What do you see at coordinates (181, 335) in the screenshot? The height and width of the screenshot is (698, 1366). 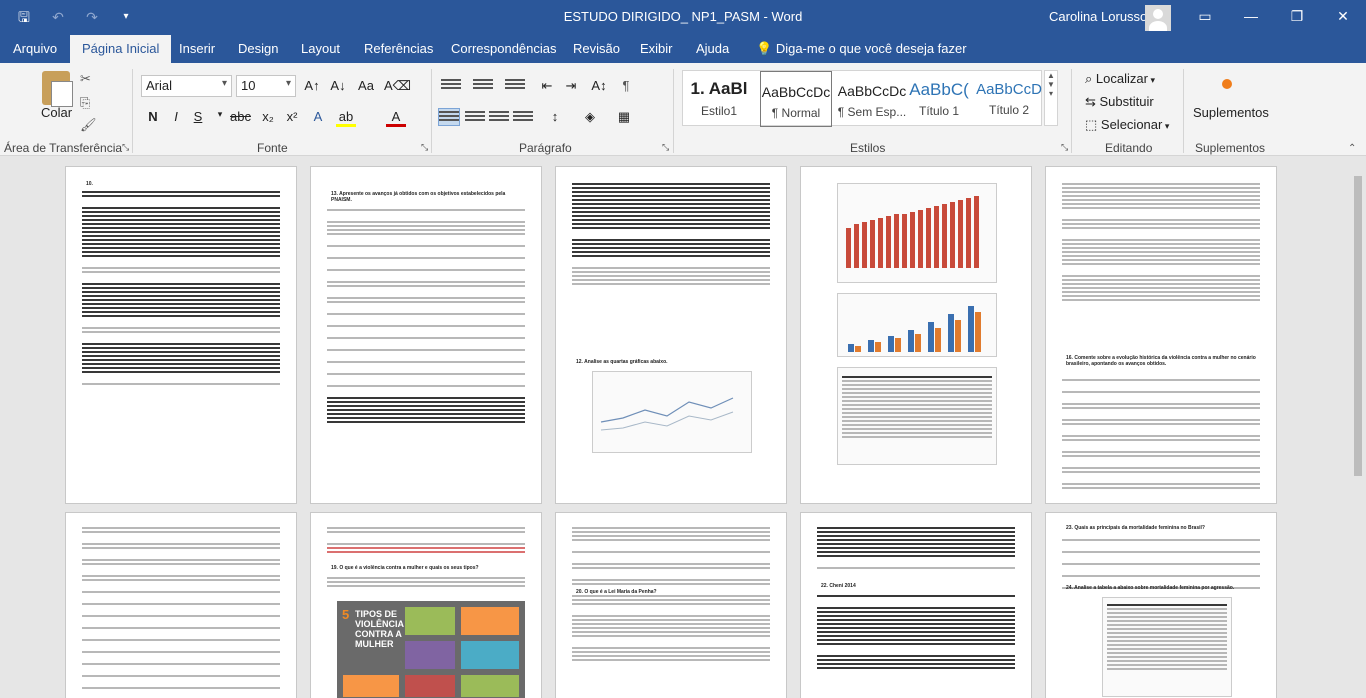 I see `page-thumbnail: 10.` at bounding box center [181, 335].